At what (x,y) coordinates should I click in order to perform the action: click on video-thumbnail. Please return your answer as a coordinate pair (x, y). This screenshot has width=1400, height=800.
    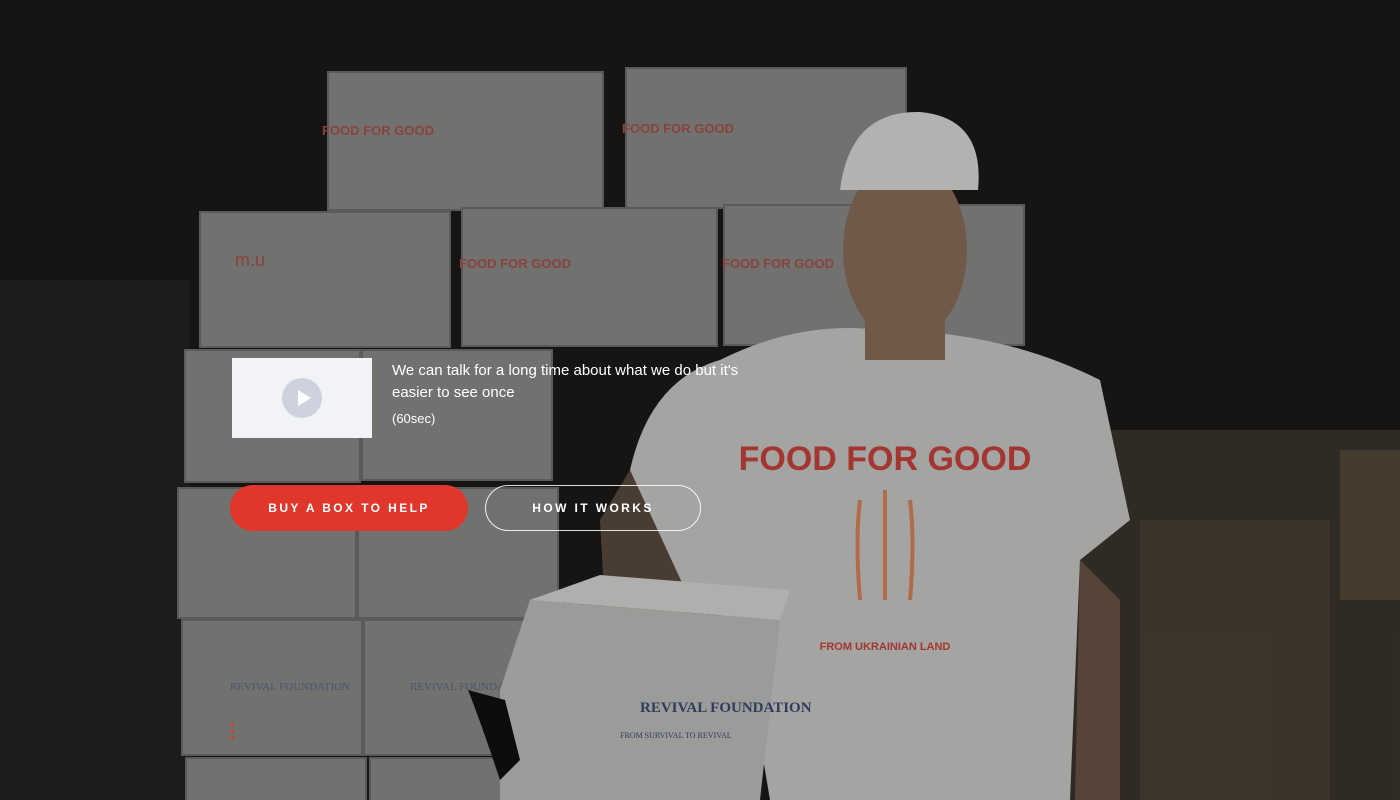
    Looking at the image, I should click on (302, 398).